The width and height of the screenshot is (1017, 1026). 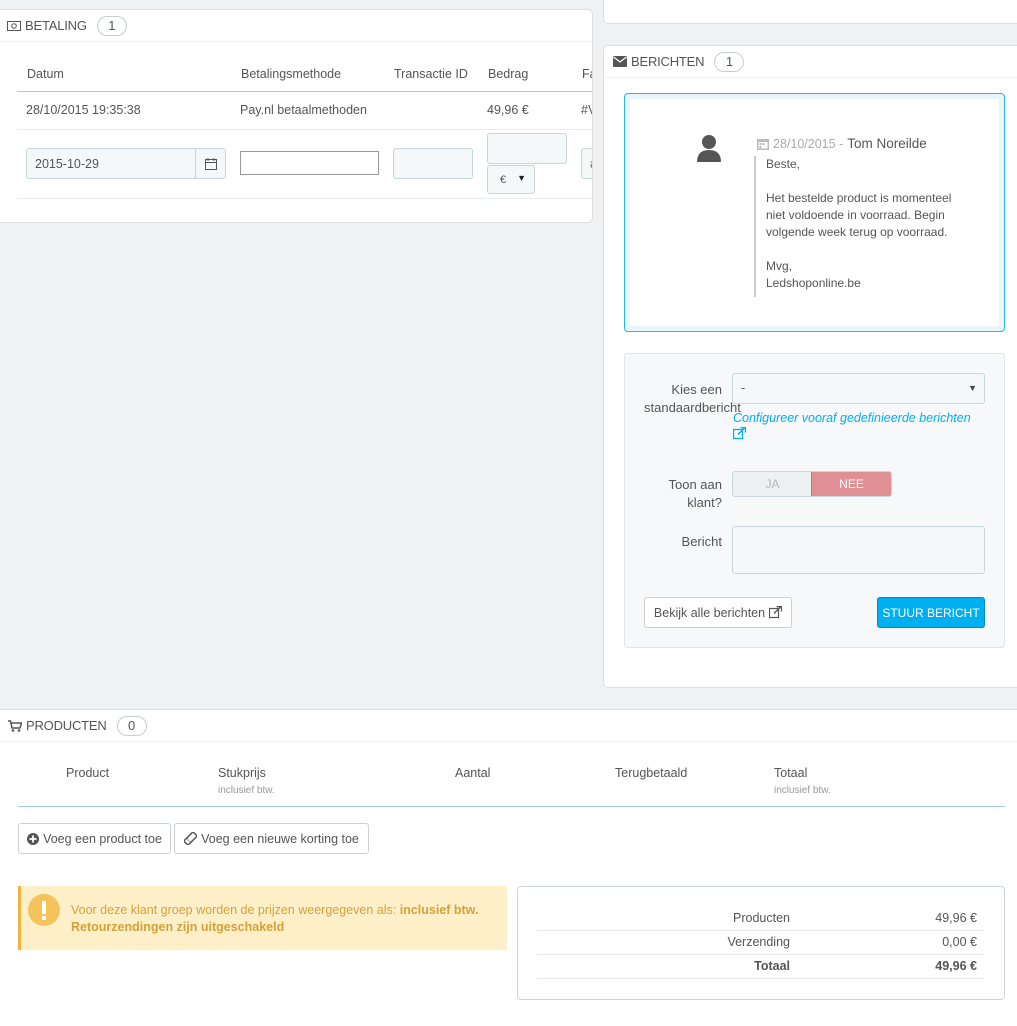 I want to click on invoice-input, so click(x=586, y=163).